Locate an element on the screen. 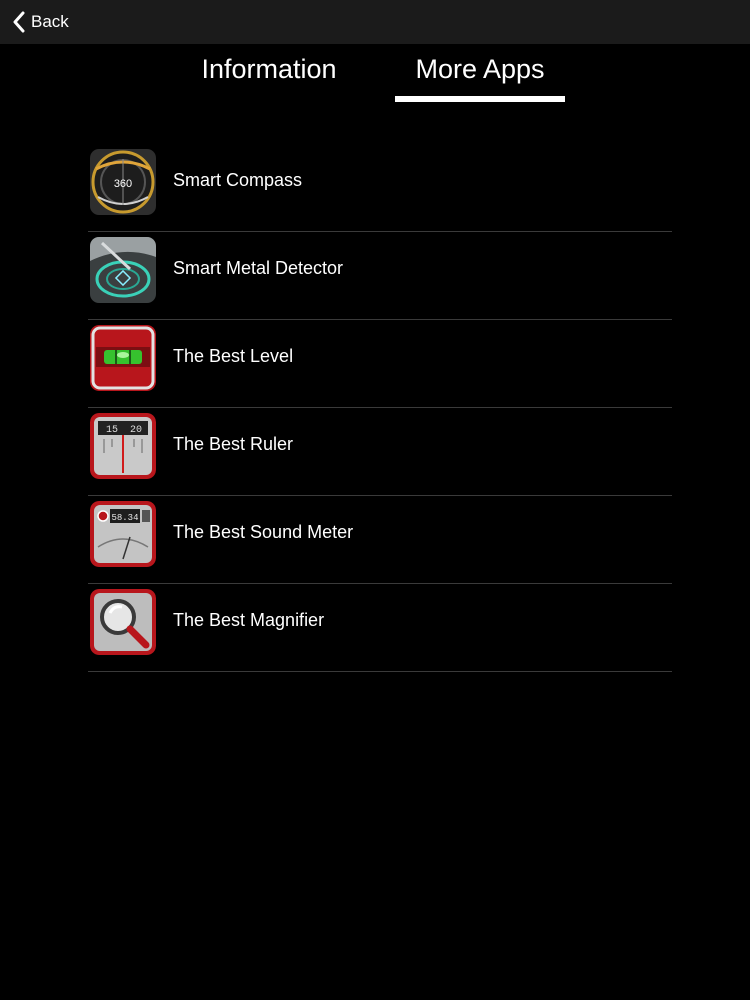  back-button: Back is located at coordinates (40, 22).